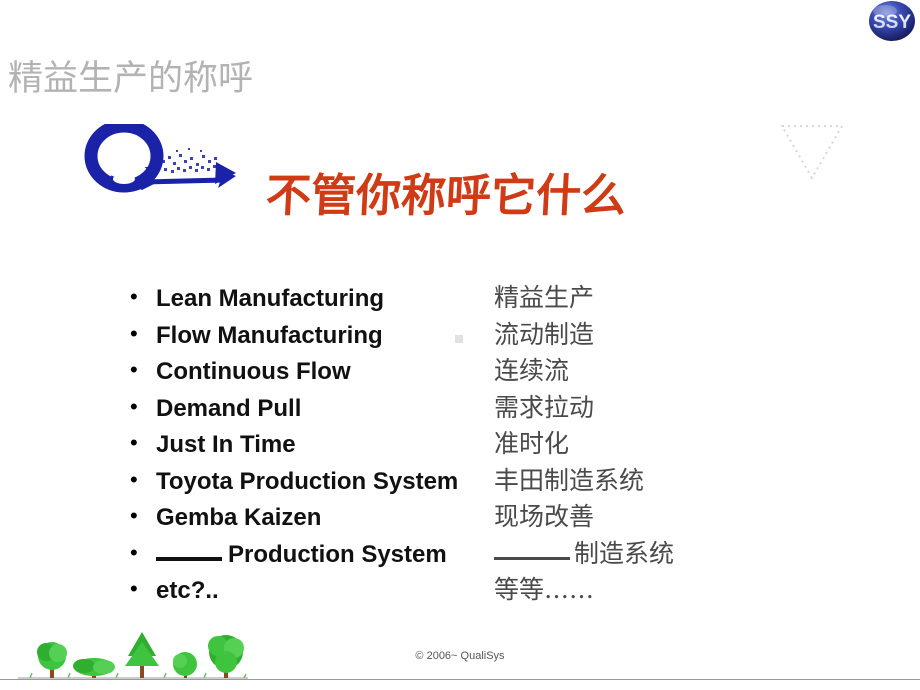 This screenshot has height=690, width=920. What do you see at coordinates (307, 481) in the screenshot?
I see `term-label-en: Toyota Production System` at bounding box center [307, 481].